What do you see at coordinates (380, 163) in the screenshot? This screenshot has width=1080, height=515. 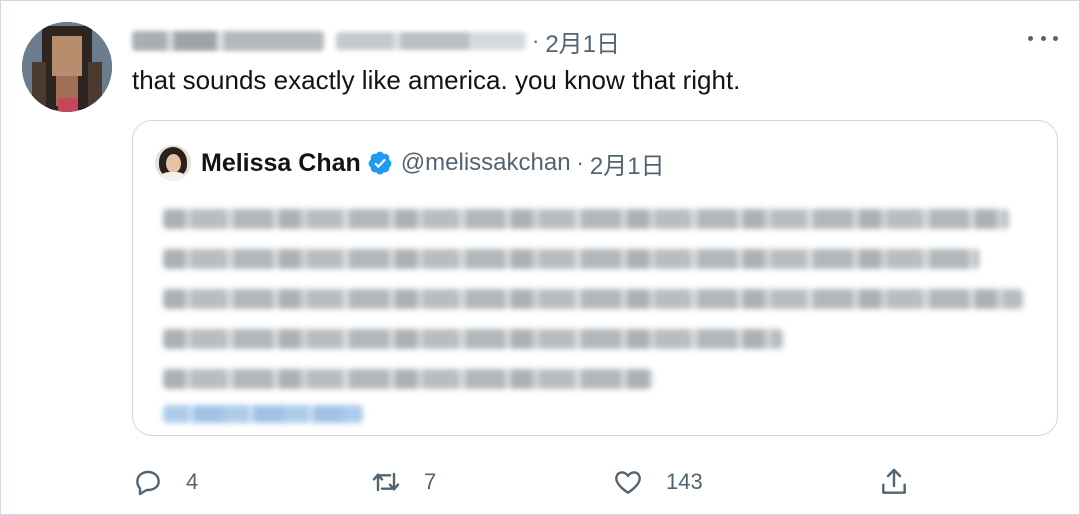 I see `verified-badge-icon` at bounding box center [380, 163].